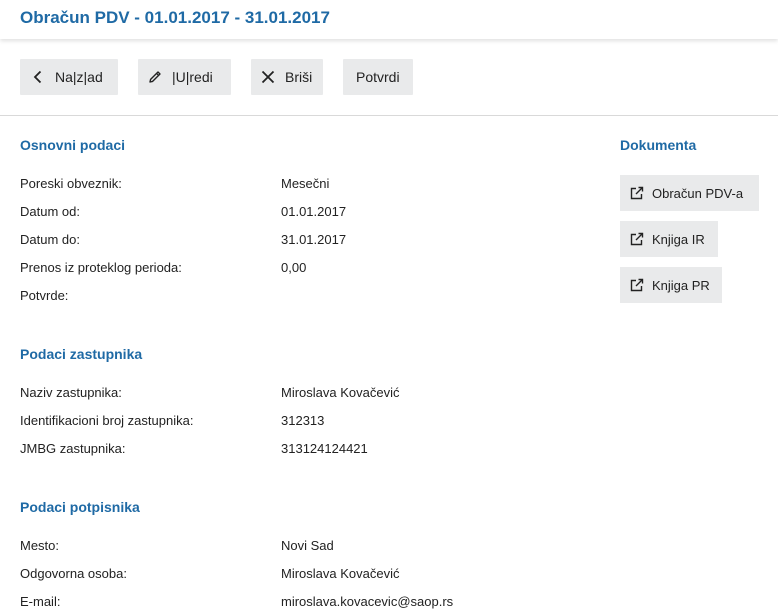  Describe the element at coordinates (389, 115) in the screenshot. I see `divider` at that location.